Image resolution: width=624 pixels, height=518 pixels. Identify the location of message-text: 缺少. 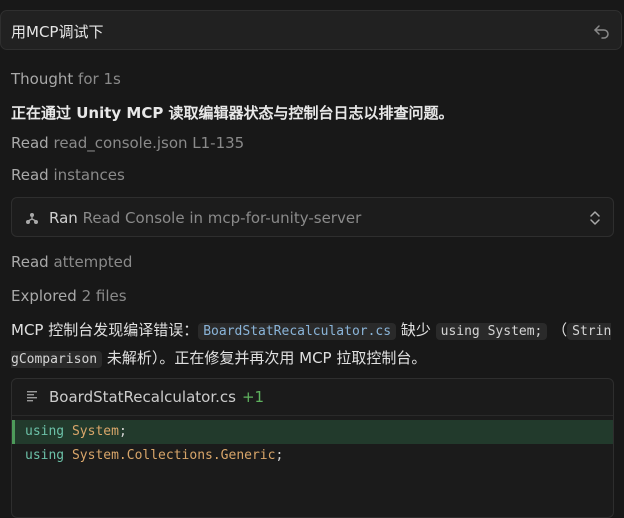
(416, 330).